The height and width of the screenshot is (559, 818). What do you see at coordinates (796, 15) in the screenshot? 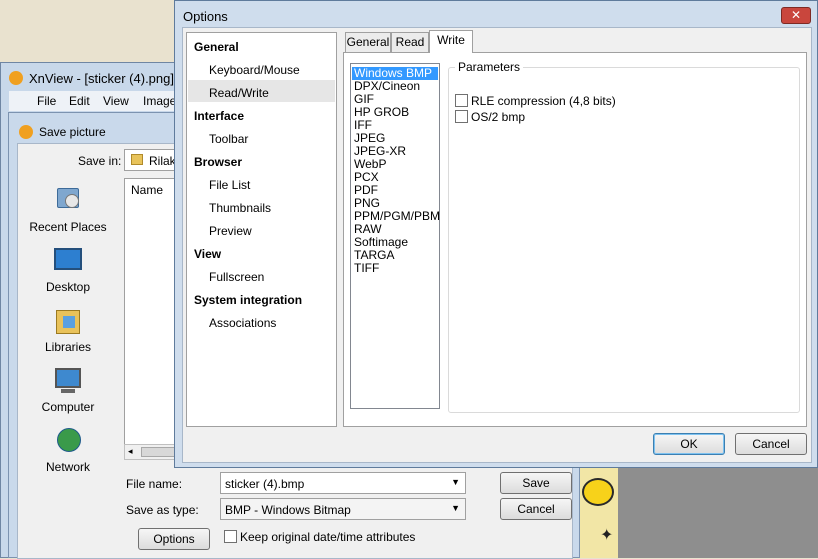
I see `close-icon: ✕` at bounding box center [796, 15].